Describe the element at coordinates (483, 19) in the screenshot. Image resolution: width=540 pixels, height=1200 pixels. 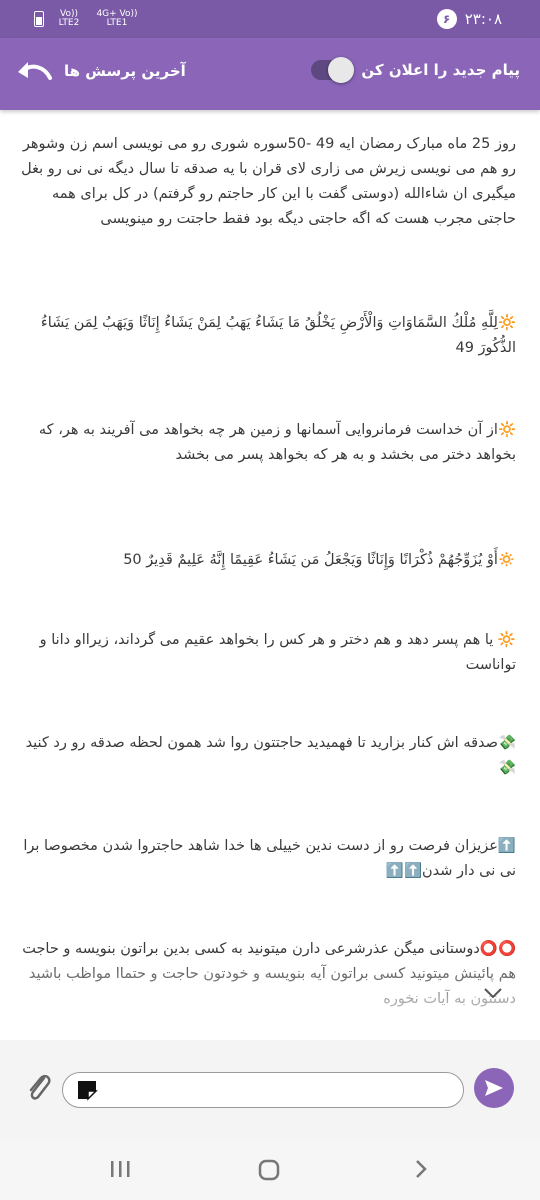
I see `clock: ۲۳:۰۸` at that location.